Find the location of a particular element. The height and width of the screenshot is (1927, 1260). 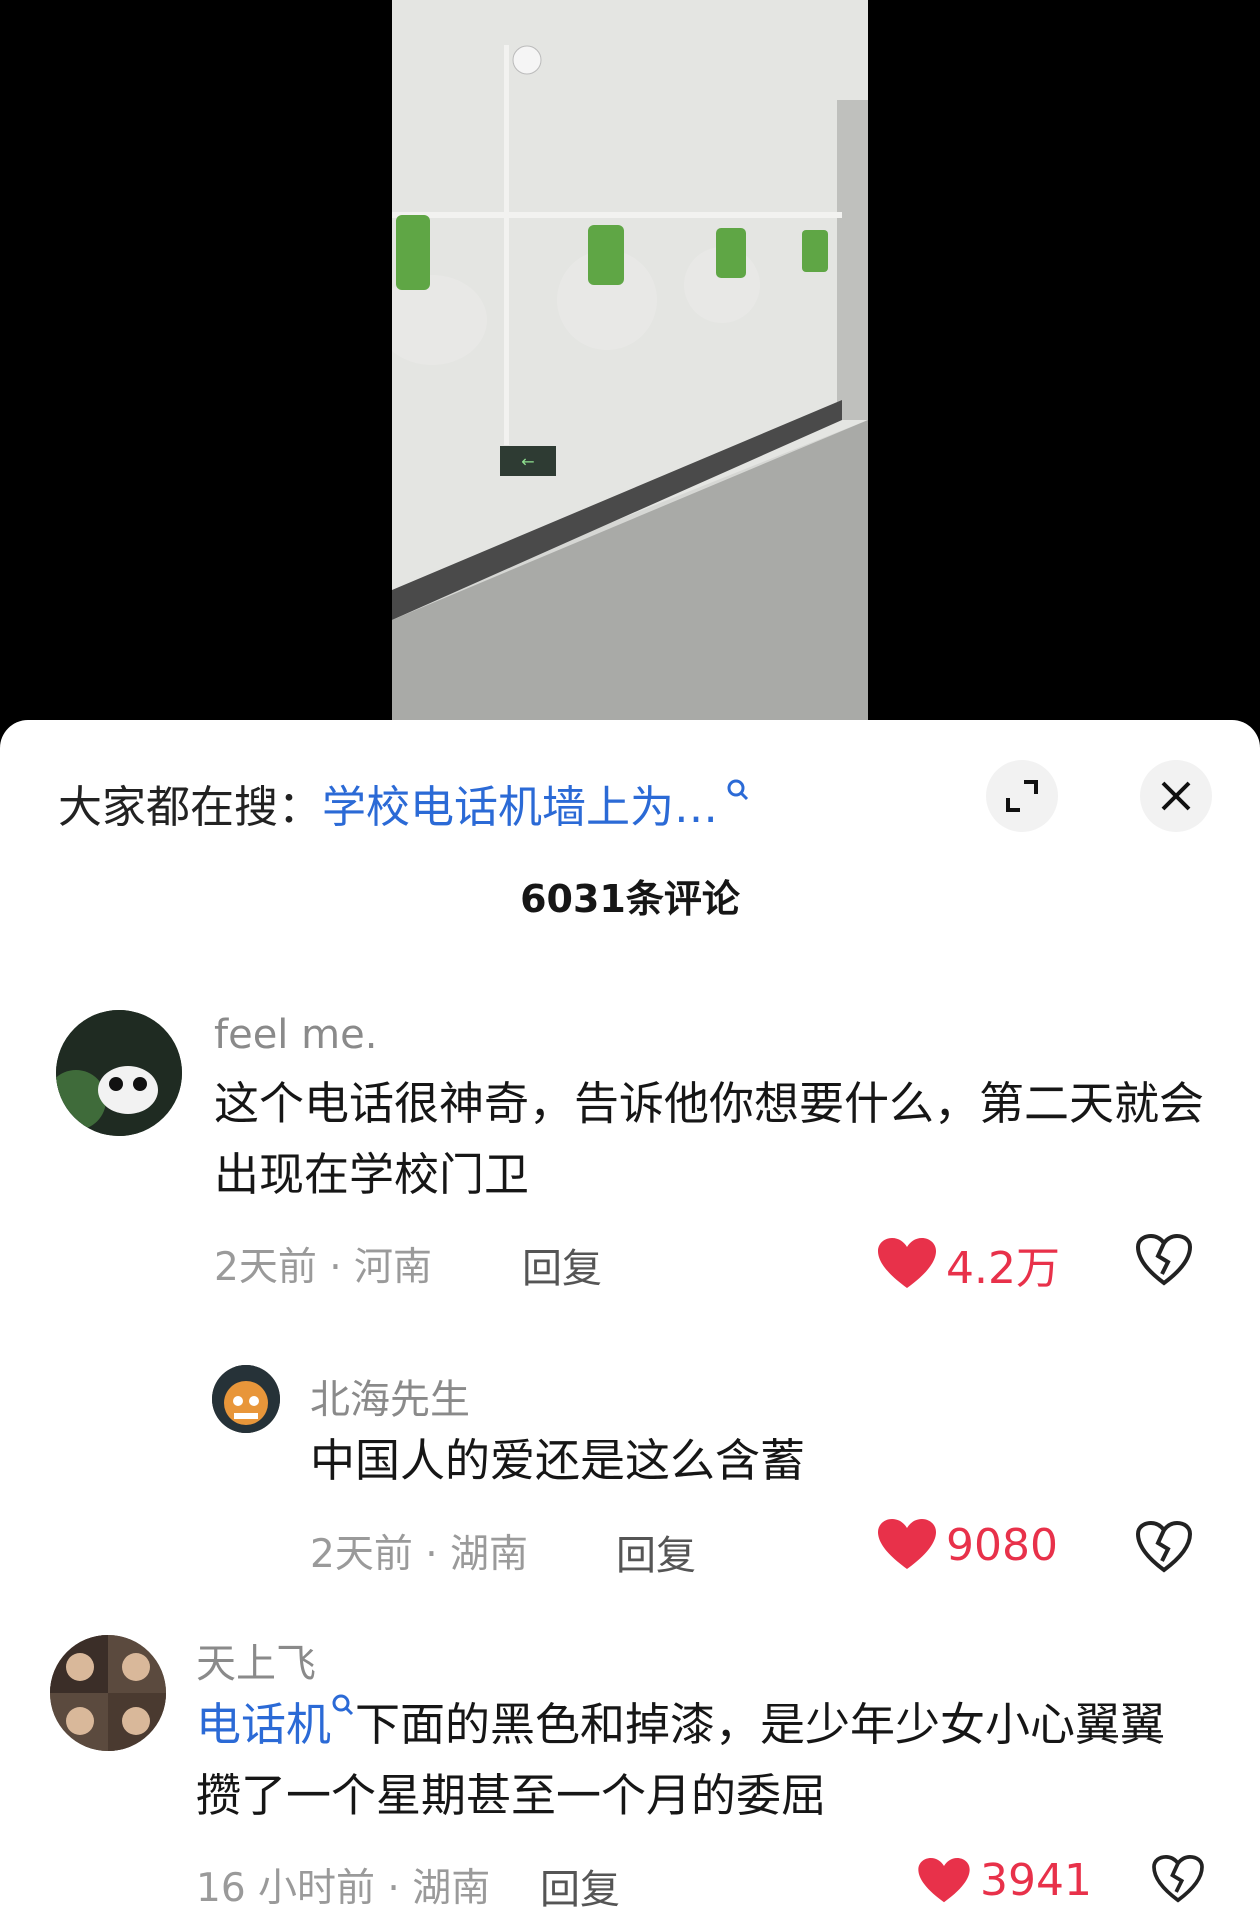

like-count: 3941 is located at coordinates (1036, 1880).